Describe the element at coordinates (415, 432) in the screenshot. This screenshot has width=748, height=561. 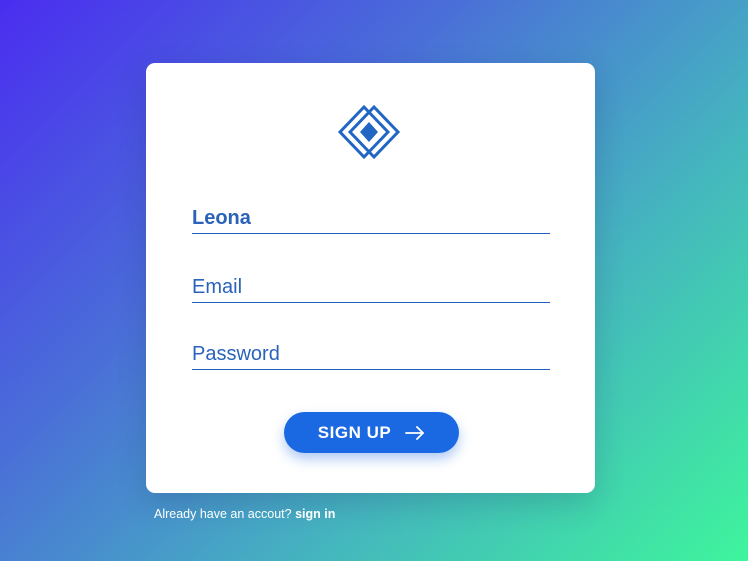
I see `arrow-right-icon` at that location.